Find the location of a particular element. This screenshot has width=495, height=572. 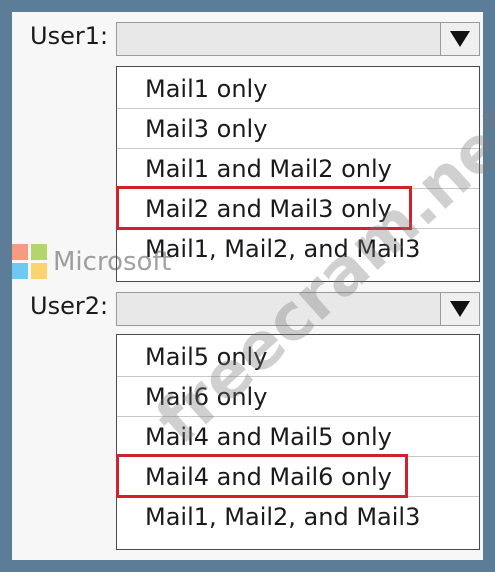

user2-dropdown-arrow-button is located at coordinates (459, 309).